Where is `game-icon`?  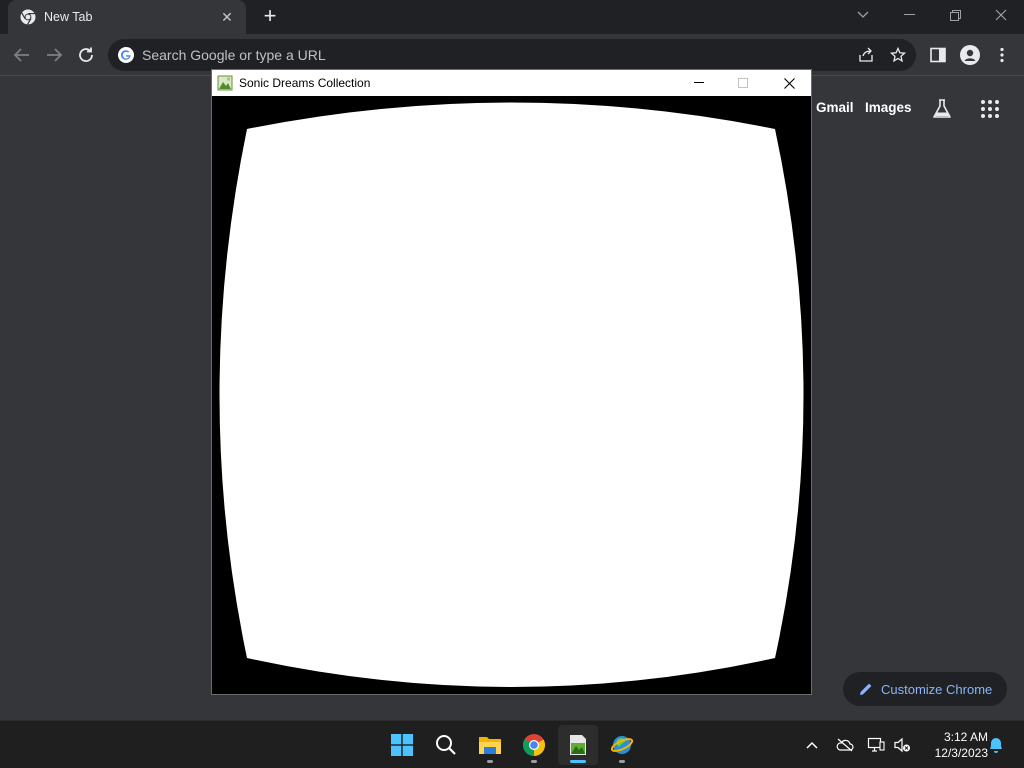 game-icon is located at coordinates (578, 745).